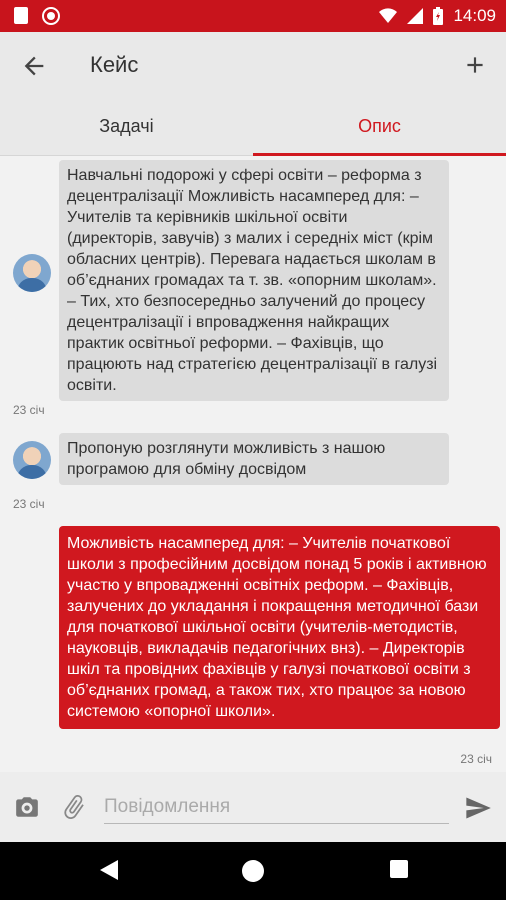 This screenshot has width=506, height=900. What do you see at coordinates (438, 16) in the screenshot?
I see `battery-icon` at bounding box center [438, 16].